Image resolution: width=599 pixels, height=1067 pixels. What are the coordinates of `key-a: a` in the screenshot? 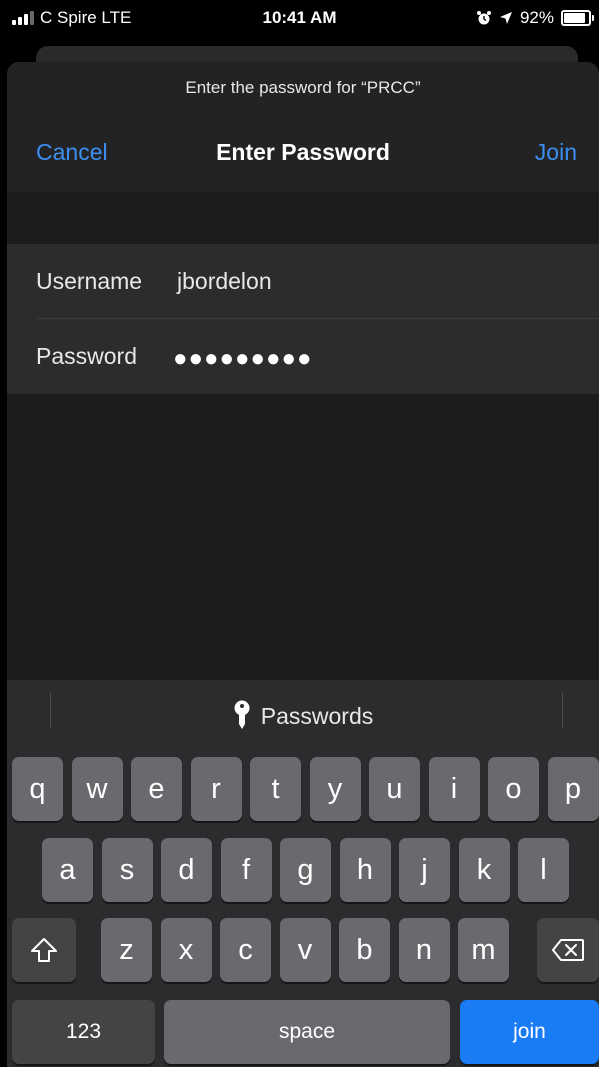 It's located at (67, 870).